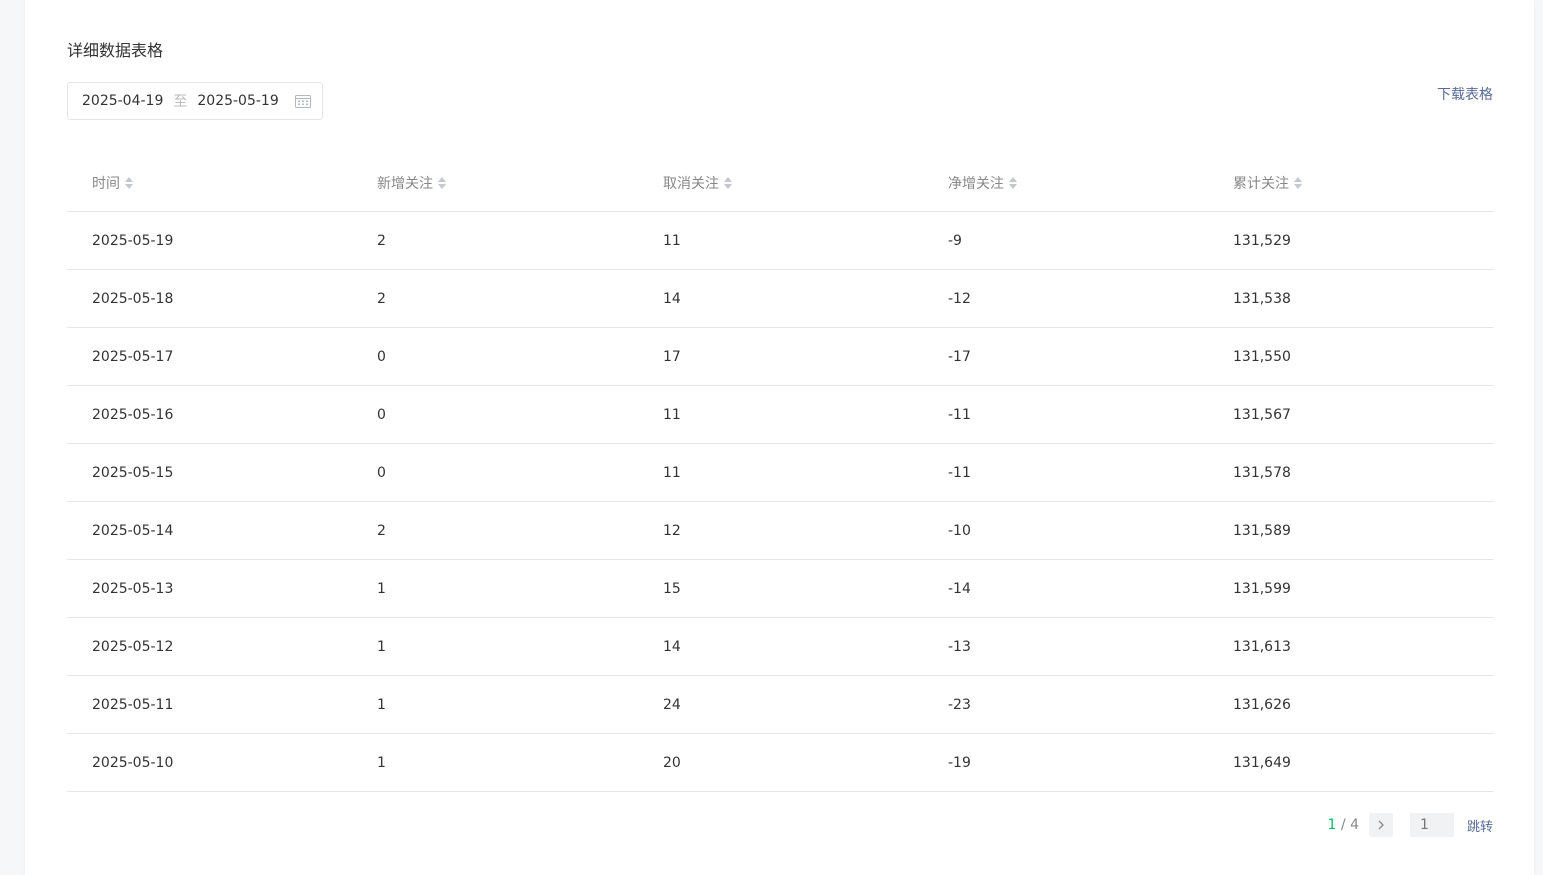 This screenshot has height=875, width=1543. I want to click on next-page-button, so click(1380, 825).